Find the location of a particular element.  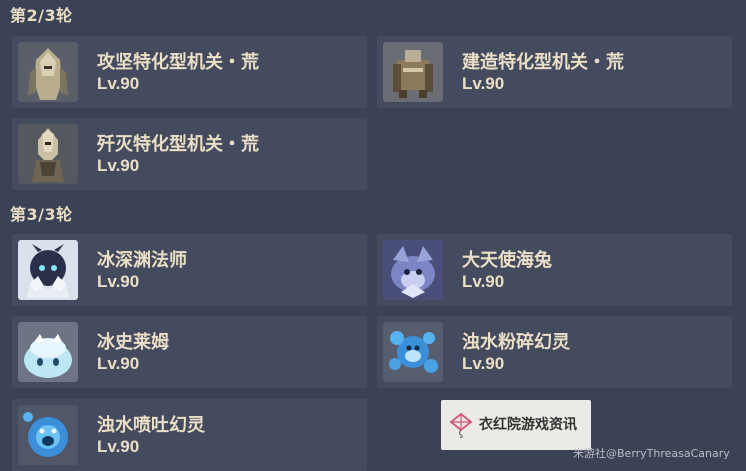

watermark-text: 衣红院游戏资讯 is located at coordinates (528, 425).